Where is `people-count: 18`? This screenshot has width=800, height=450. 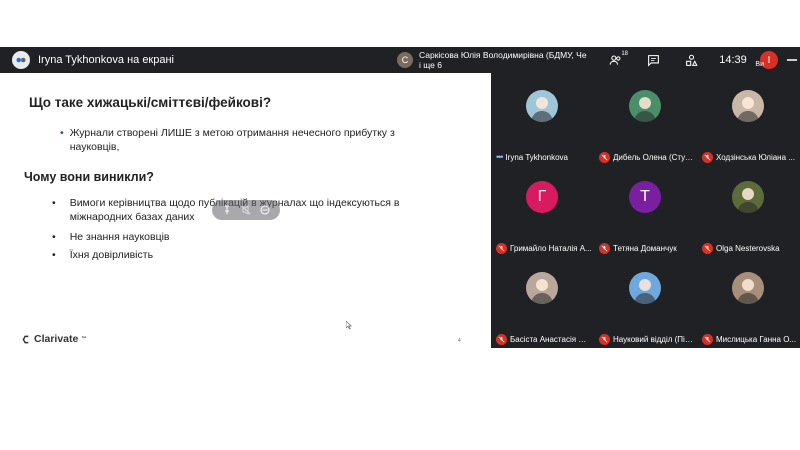
people-count: 18 is located at coordinates (624, 54).